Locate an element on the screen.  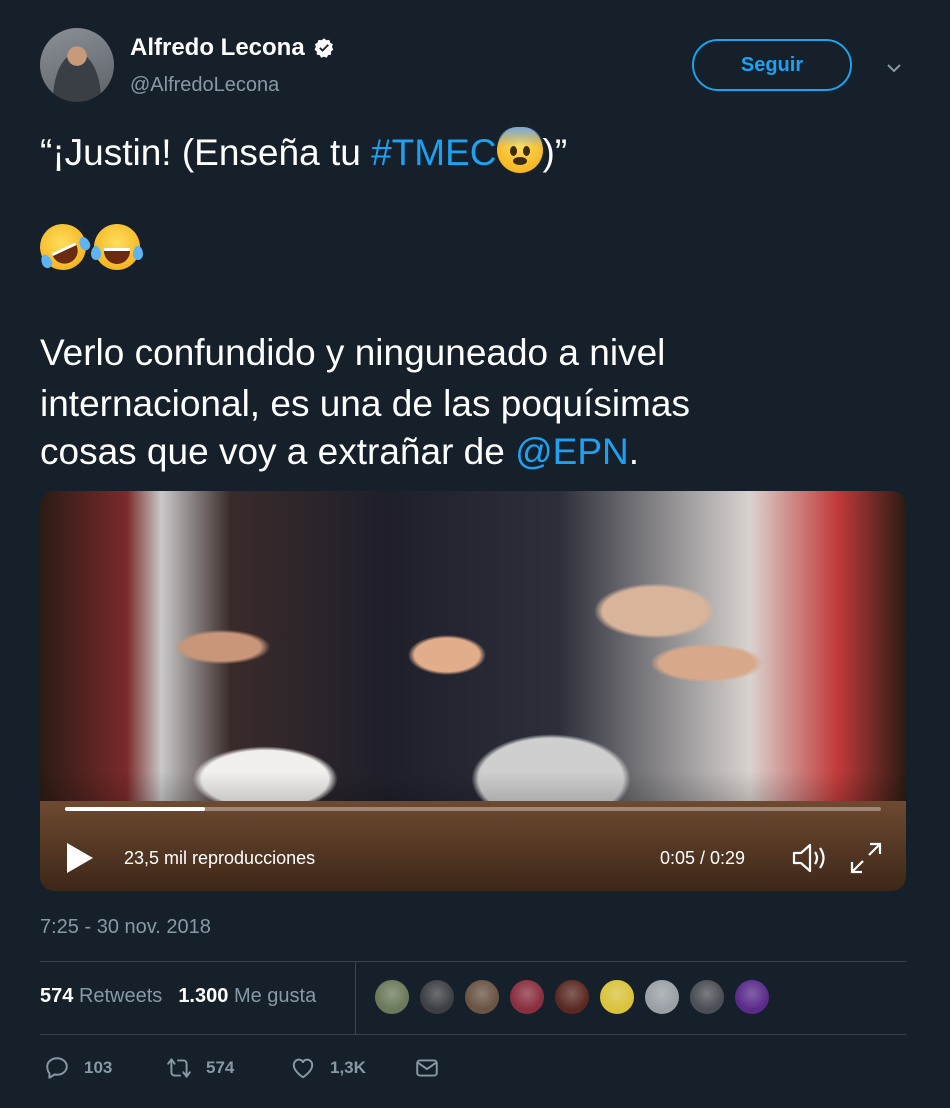
author-name: Alfredo Lecona is located at coordinates (232, 48).